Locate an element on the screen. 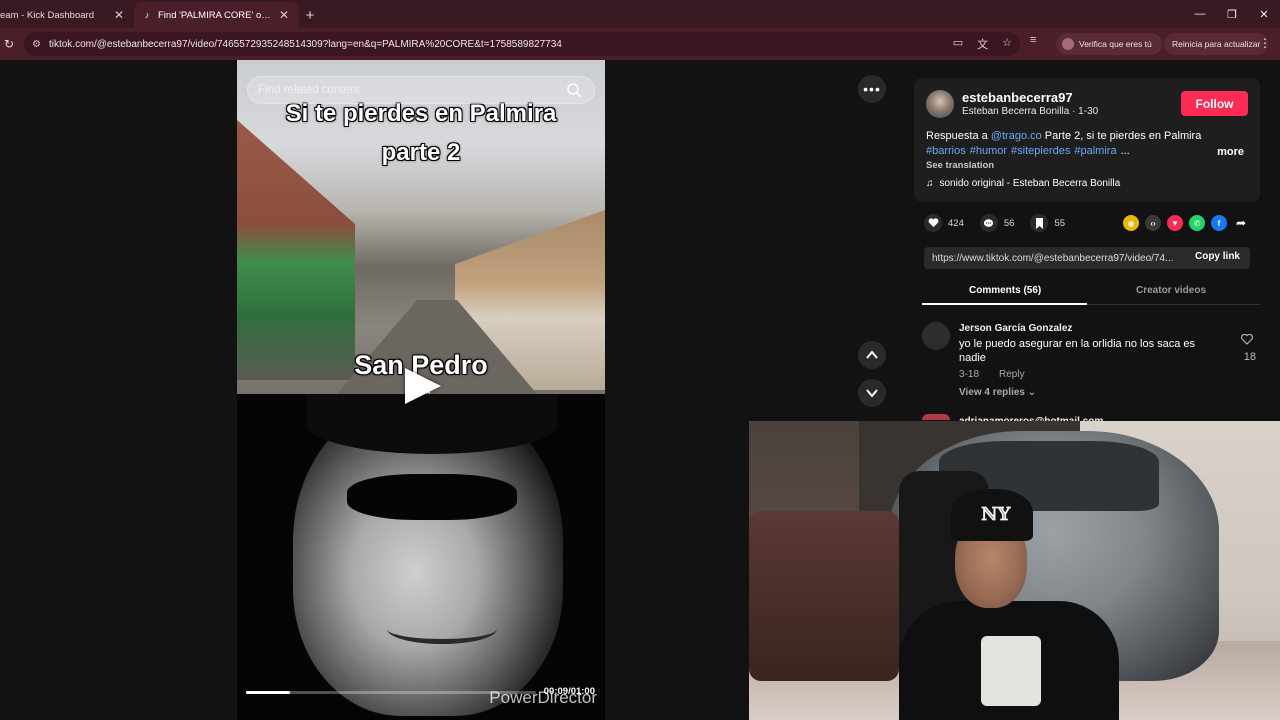 The image size is (1280, 720). comment-button: 56 is located at coordinates (996, 223).